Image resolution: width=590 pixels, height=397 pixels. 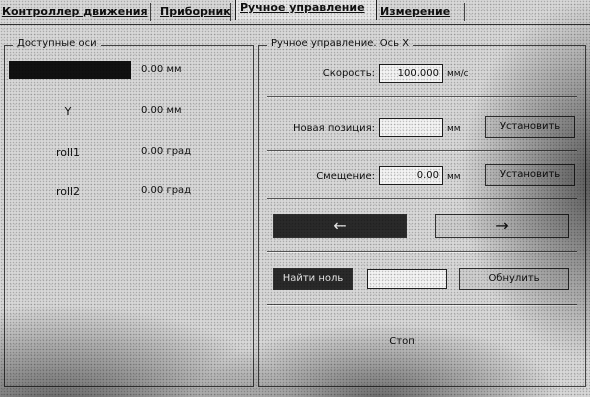 I want to click on speed-field: 100.000, so click(x=411, y=73).